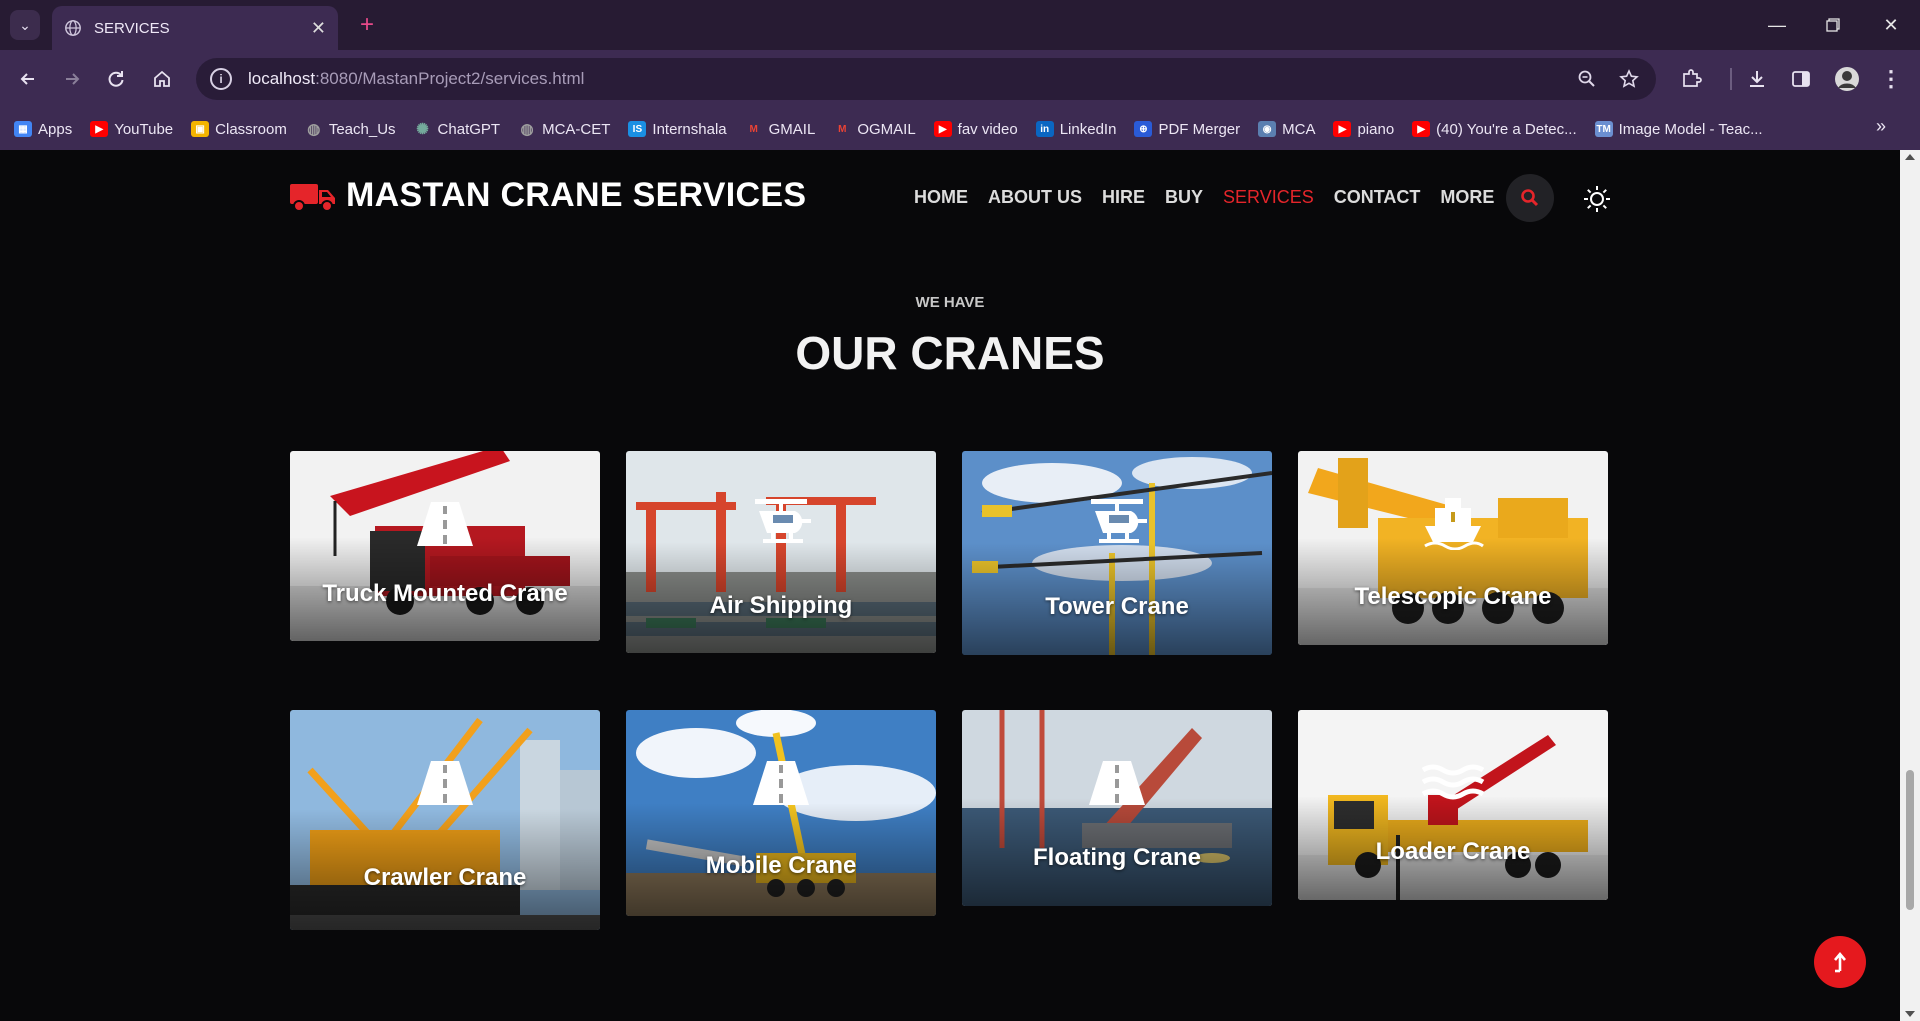 The image size is (1920, 1021). I want to click on chatgpt-icon: ✺, so click(422, 129).